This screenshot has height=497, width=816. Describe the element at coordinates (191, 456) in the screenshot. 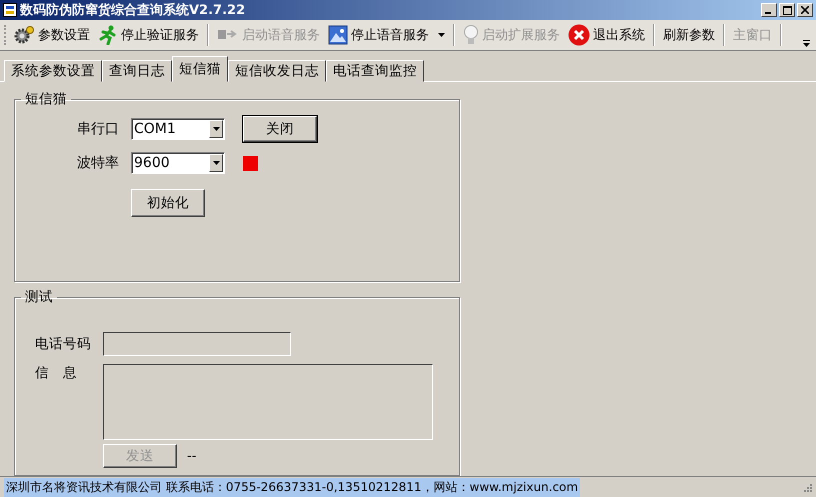

I see `send-status: --` at that location.